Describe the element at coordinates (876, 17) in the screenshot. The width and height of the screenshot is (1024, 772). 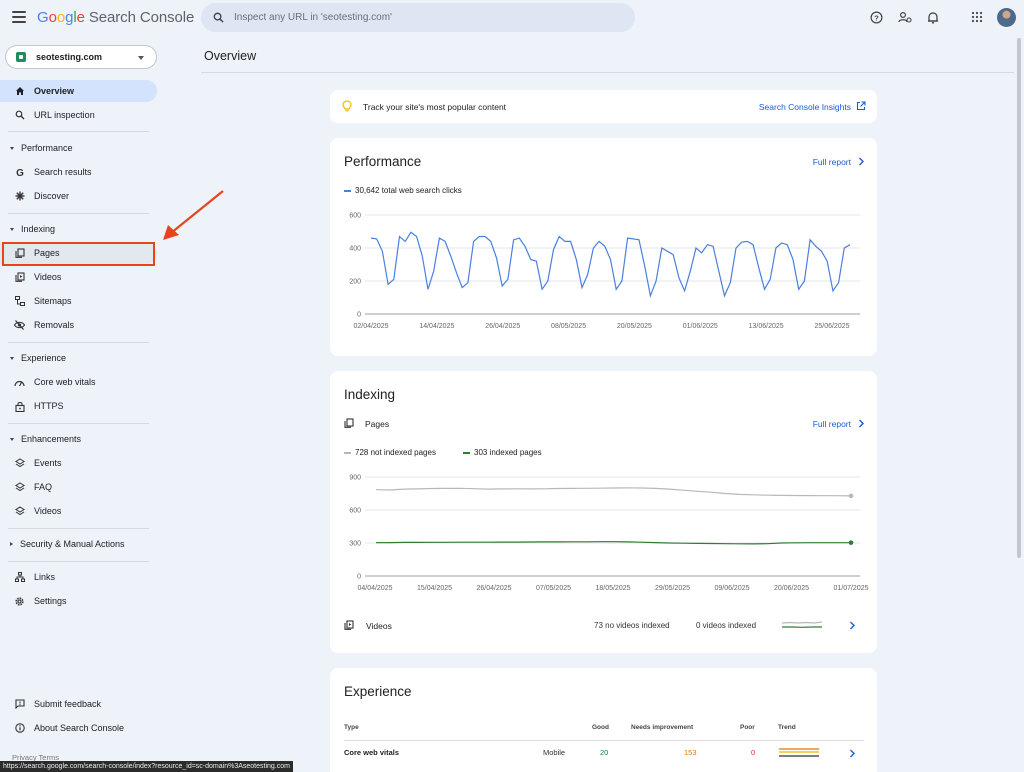
I see `help-icon: ?` at that location.